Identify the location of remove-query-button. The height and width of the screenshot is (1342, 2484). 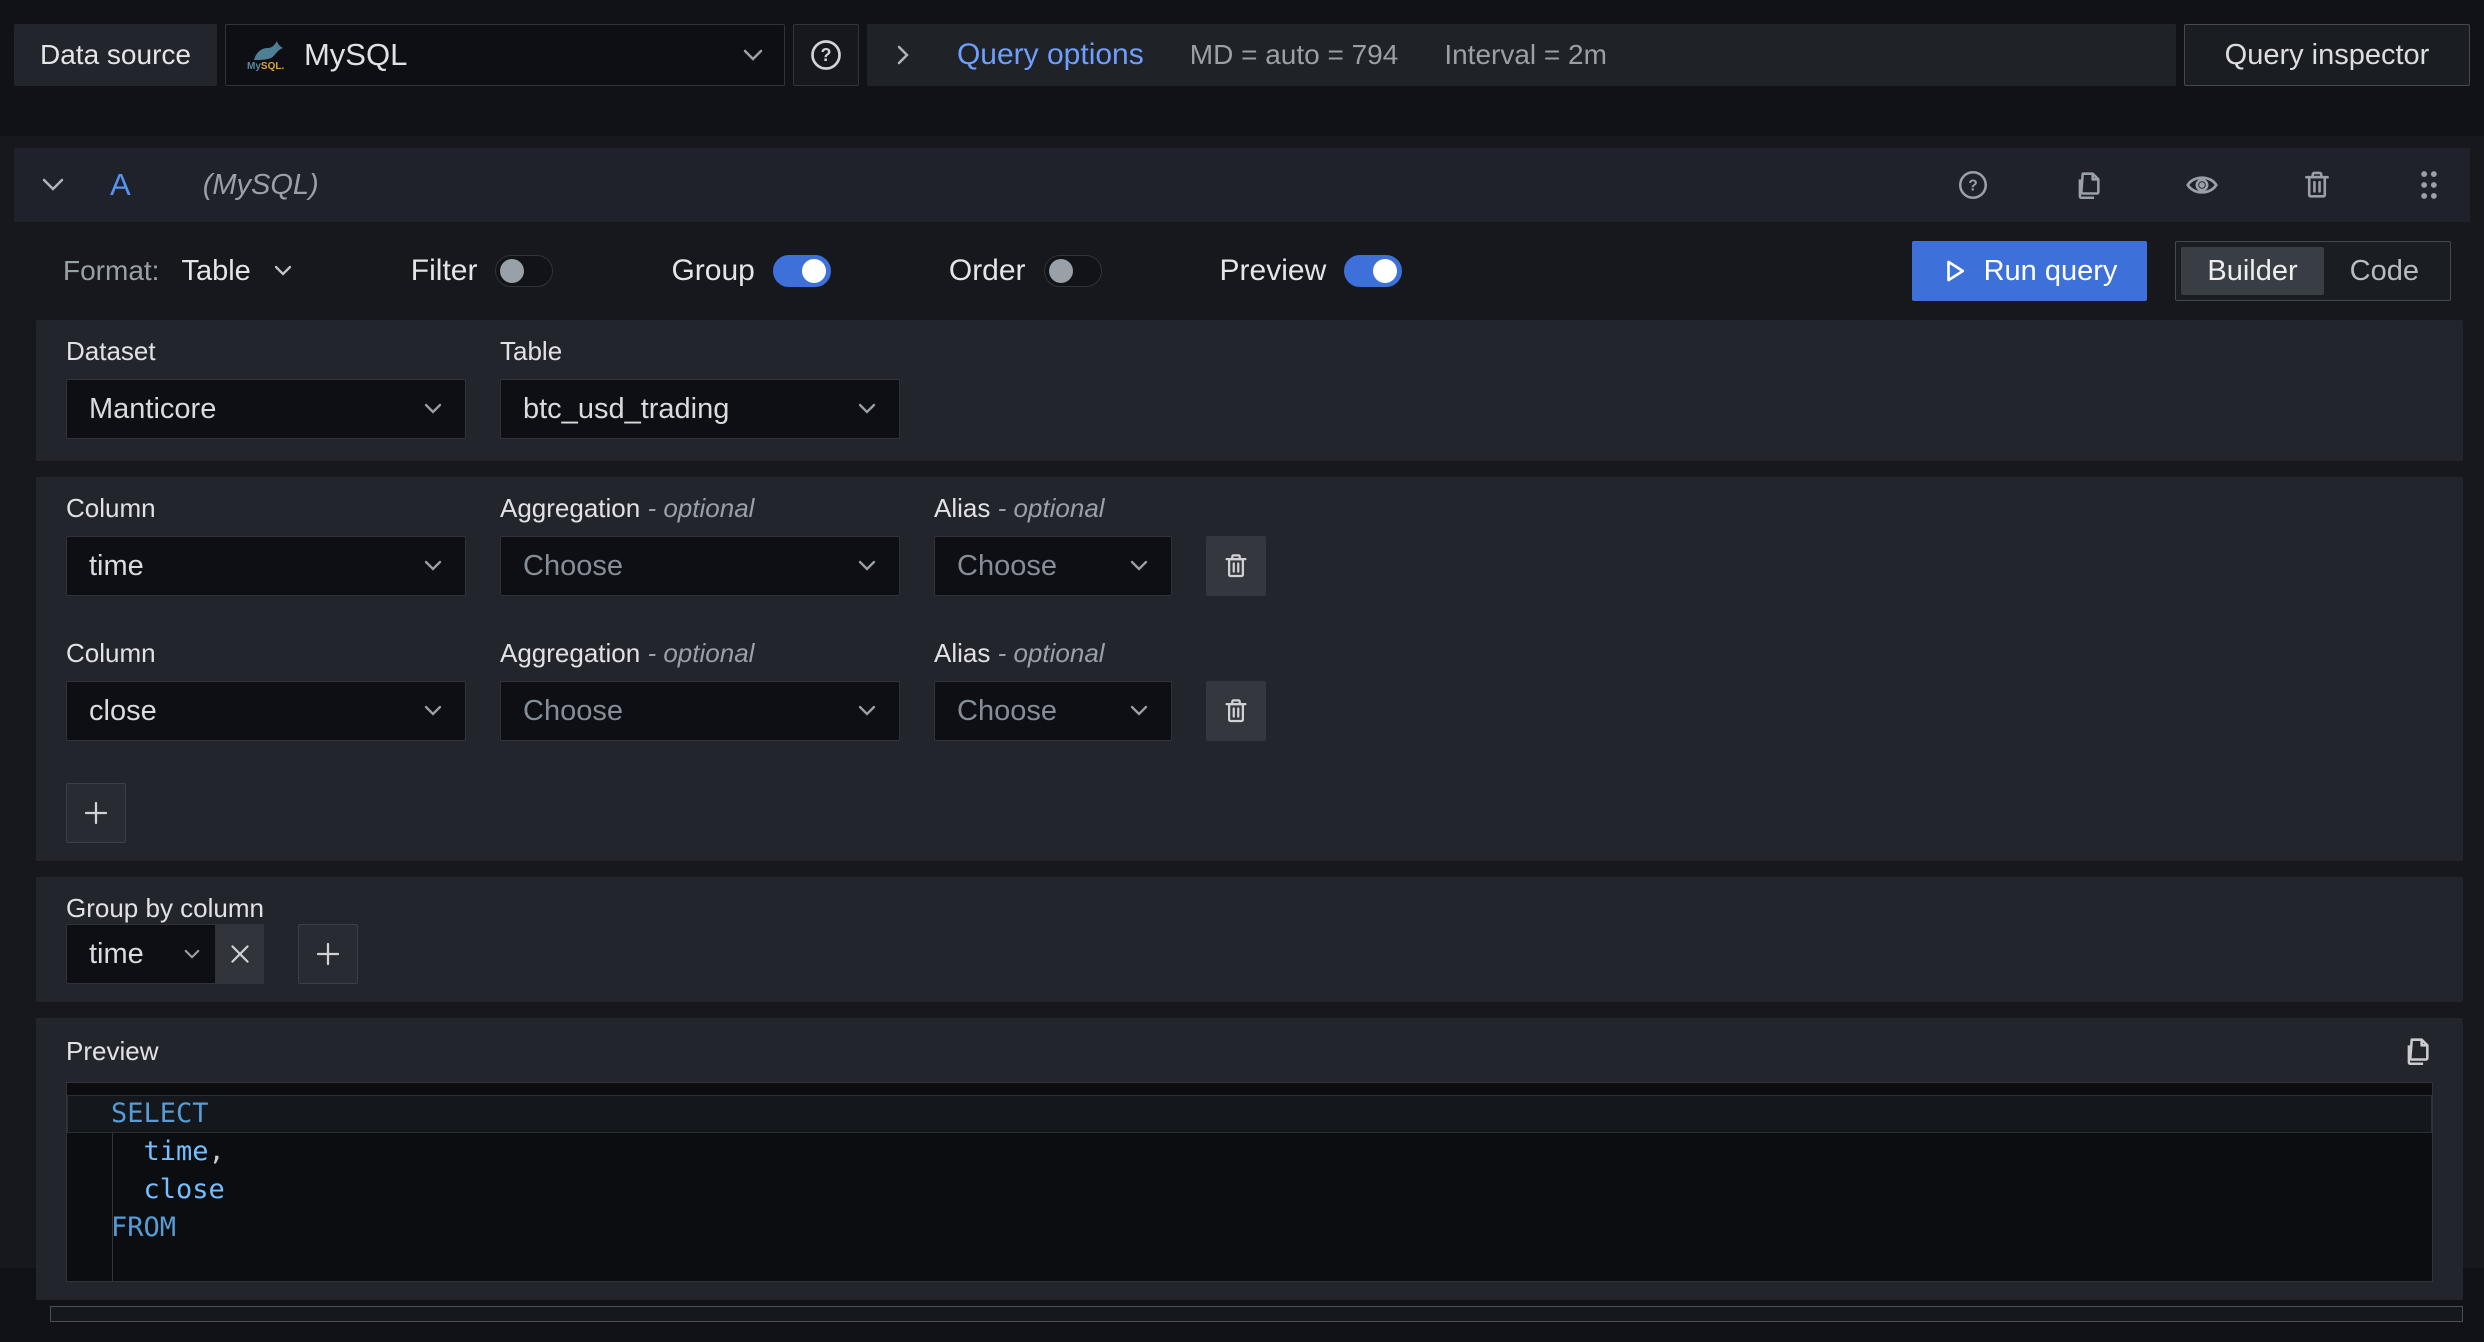
(2317, 185).